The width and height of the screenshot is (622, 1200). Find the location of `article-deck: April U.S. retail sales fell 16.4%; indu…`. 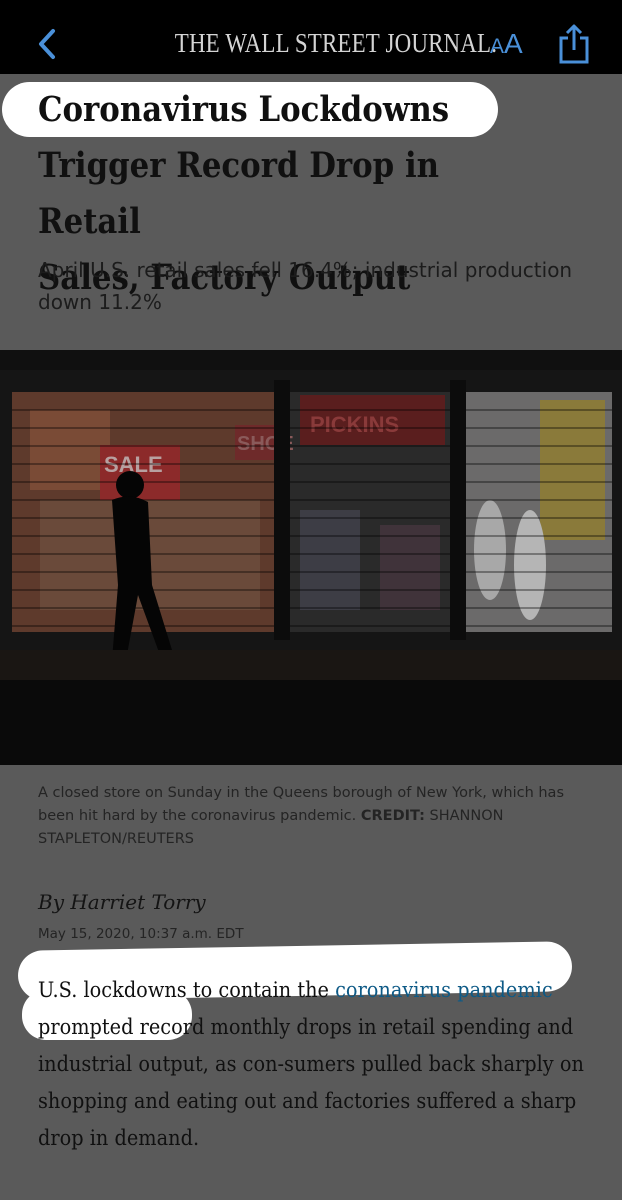

article-deck: April U.S. retail sales fell 16.4%; indu… is located at coordinates (305, 286).